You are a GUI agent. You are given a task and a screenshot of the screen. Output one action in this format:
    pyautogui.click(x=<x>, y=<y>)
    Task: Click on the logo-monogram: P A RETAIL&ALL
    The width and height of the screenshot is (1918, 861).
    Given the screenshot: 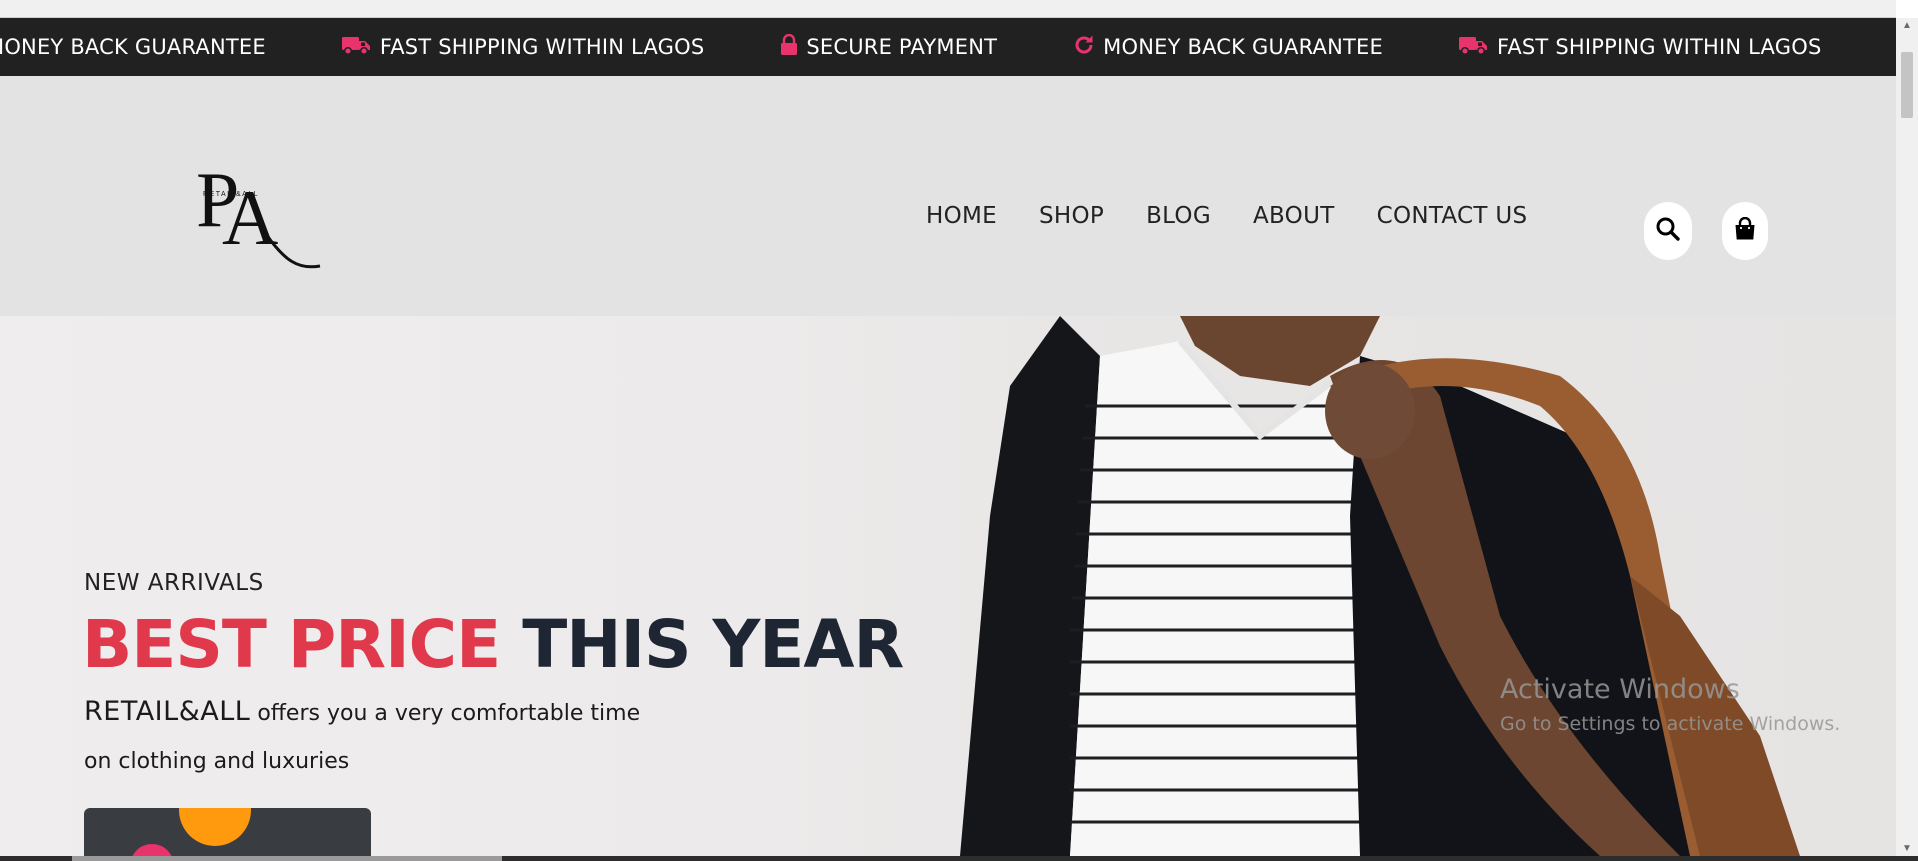 What is the action you would take?
    pyautogui.click(x=258, y=212)
    